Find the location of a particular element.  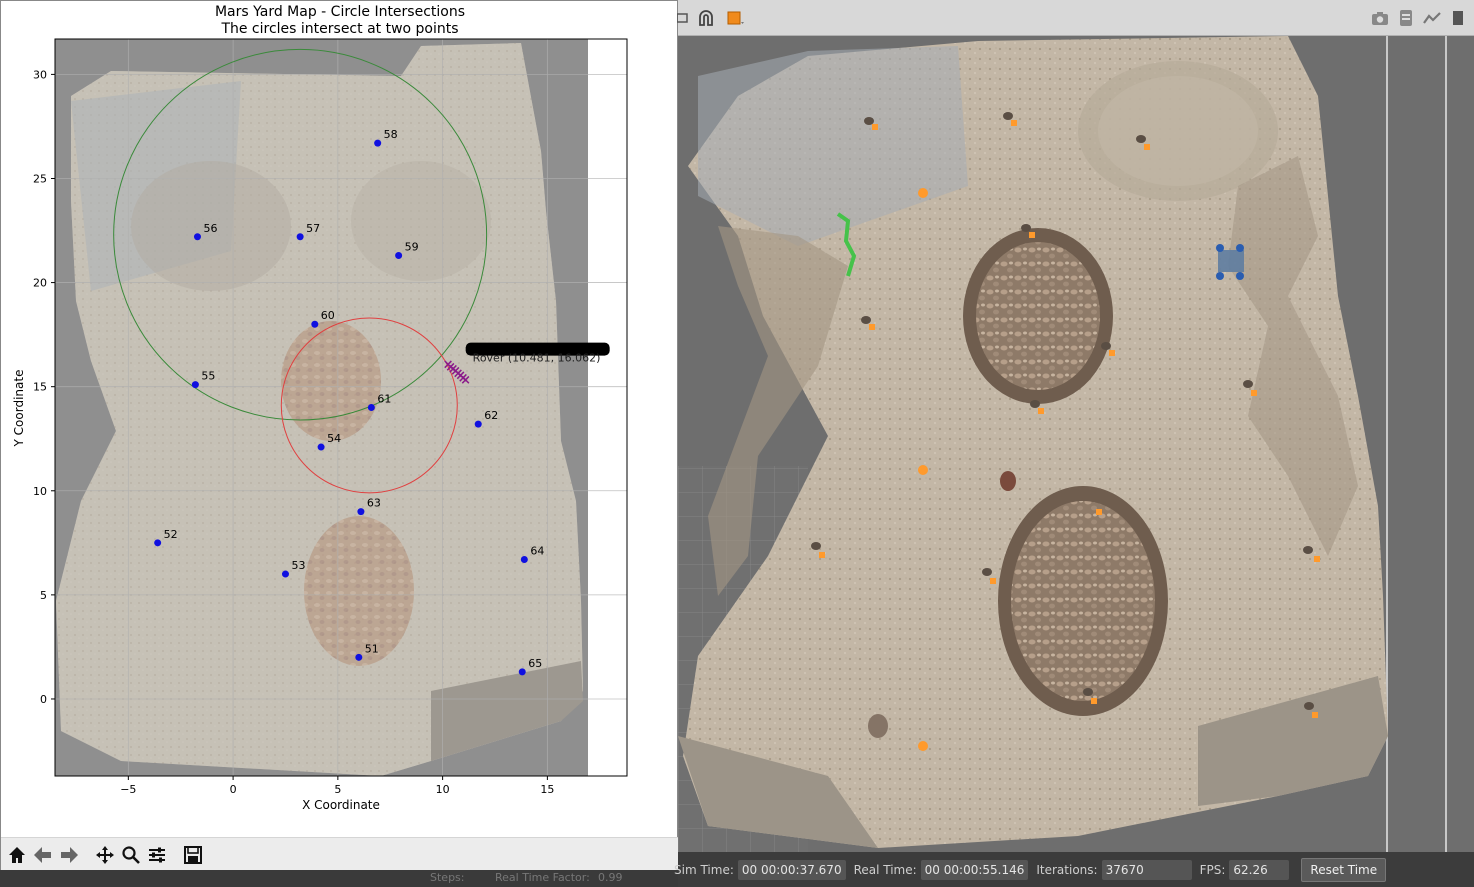

bottom-status-strip: Steps: Real Time Factor: 0.99 is located at coordinates (339, 878).